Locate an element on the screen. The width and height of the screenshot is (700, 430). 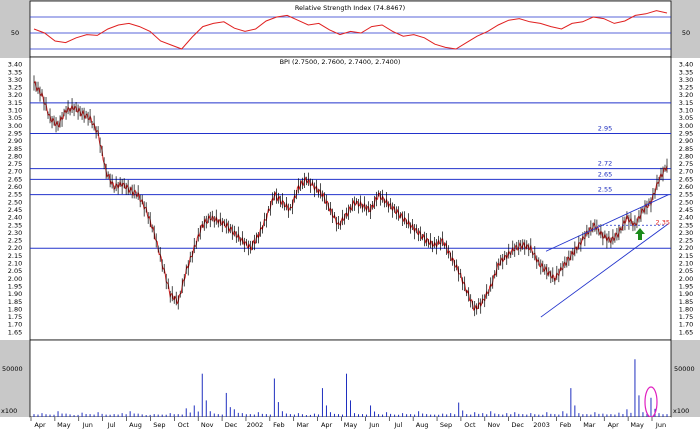
price-tick-label-left: 1.95 is located at coordinates (15, 286).